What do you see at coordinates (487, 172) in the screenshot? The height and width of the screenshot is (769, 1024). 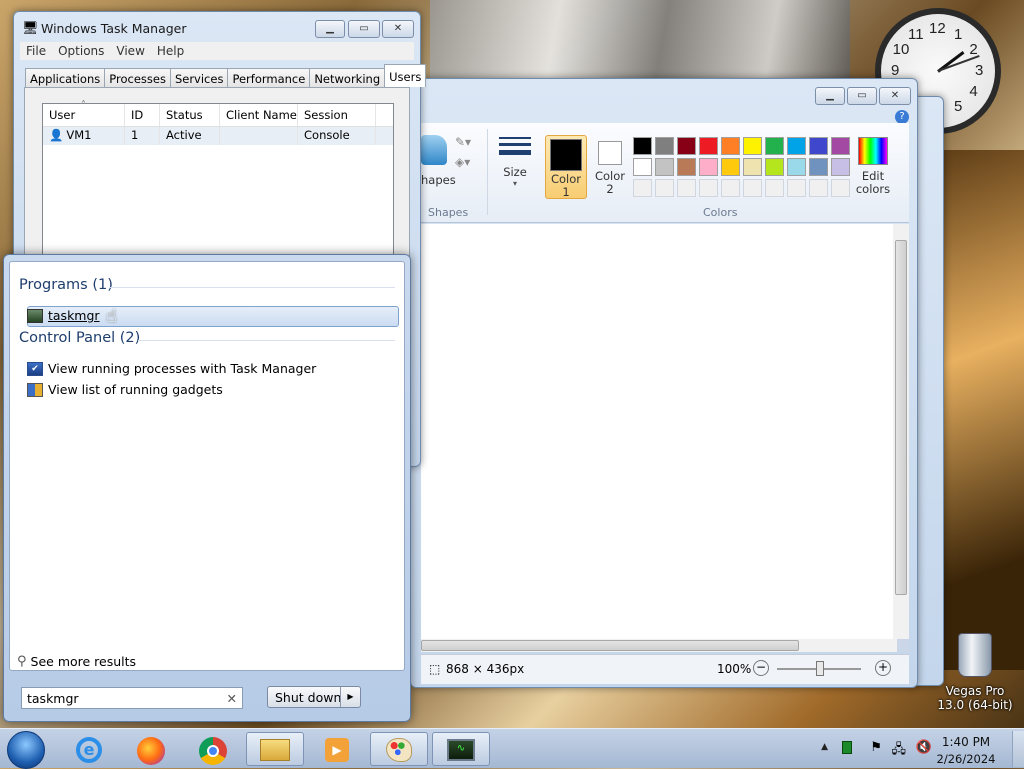 I see `divider` at bounding box center [487, 172].